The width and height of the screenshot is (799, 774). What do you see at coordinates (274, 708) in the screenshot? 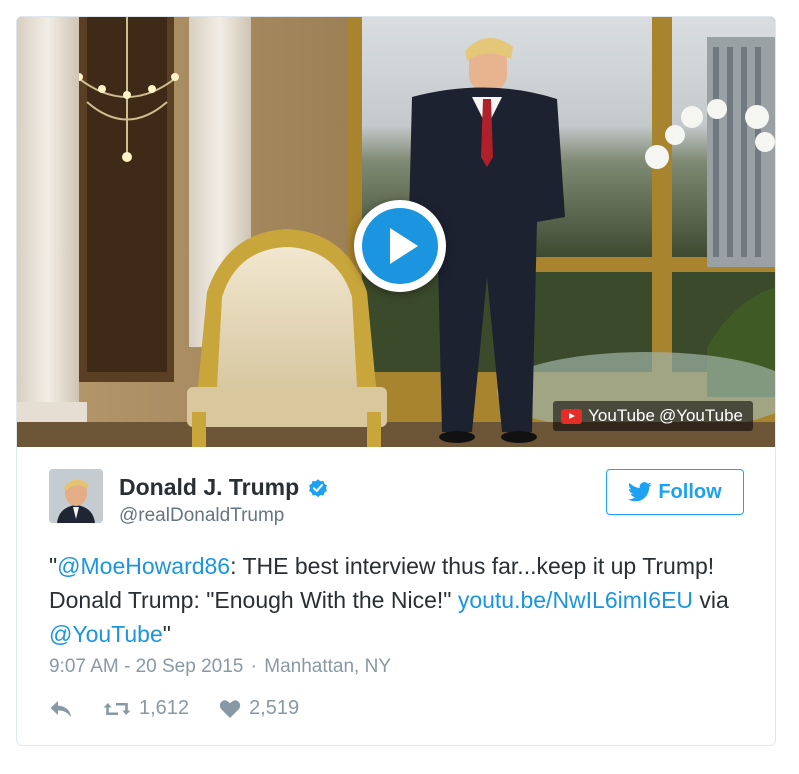
I see `like-count: 2,519` at bounding box center [274, 708].